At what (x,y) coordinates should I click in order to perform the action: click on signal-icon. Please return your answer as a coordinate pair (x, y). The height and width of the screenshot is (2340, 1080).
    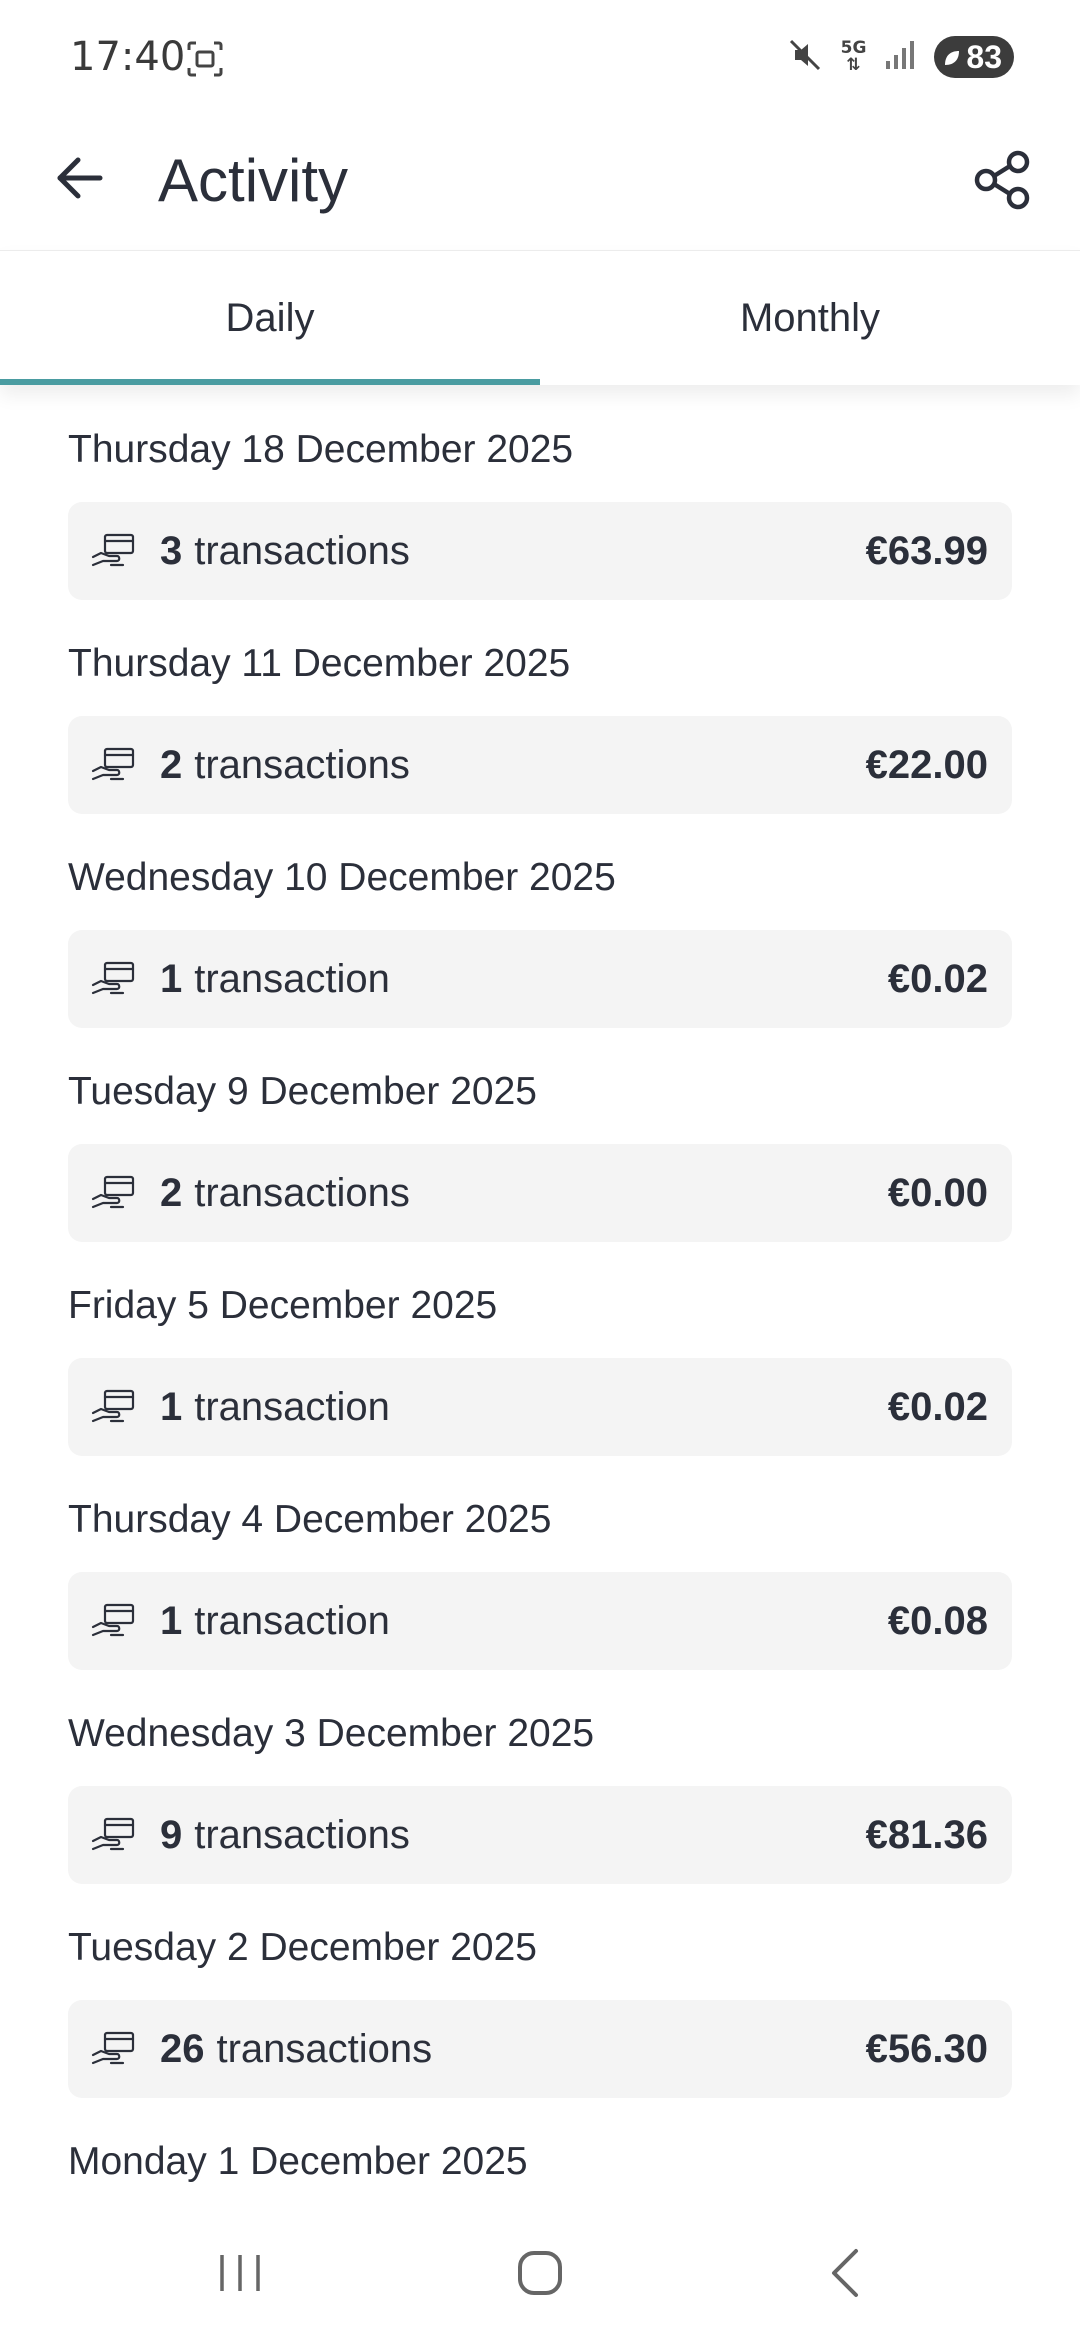
    Looking at the image, I should click on (900, 57).